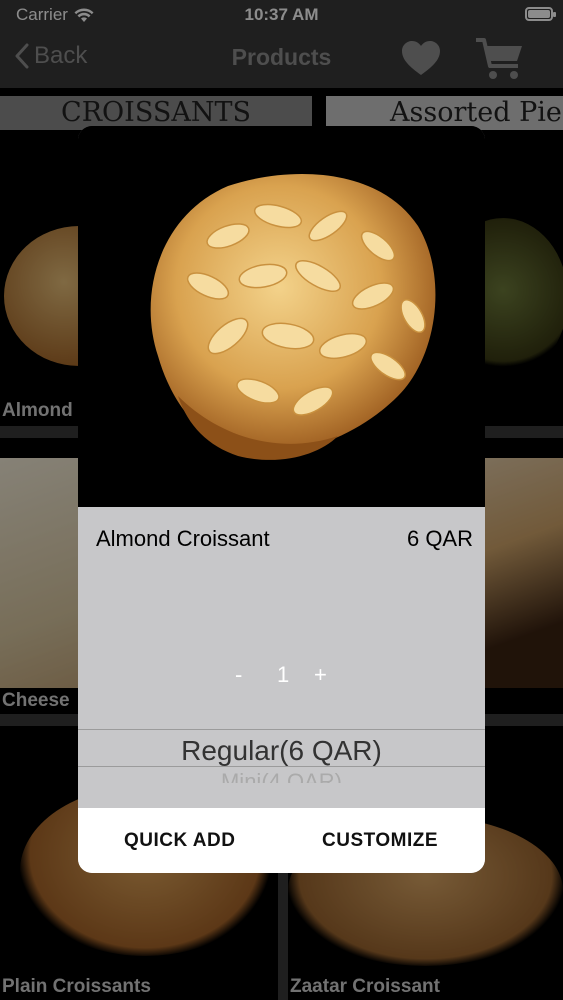 The width and height of the screenshot is (563, 1000). Describe the element at coordinates (380, 840) in the screenshot. I see `customize-button: CUSTOMIZE` at that location.